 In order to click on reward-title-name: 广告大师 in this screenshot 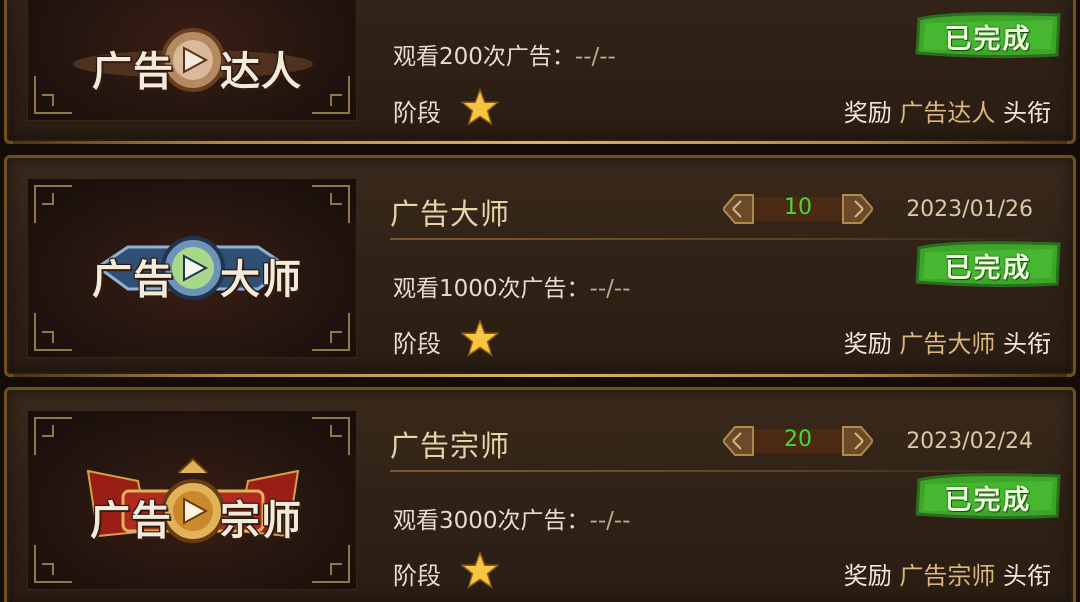, I will do `click(947, 344)`.